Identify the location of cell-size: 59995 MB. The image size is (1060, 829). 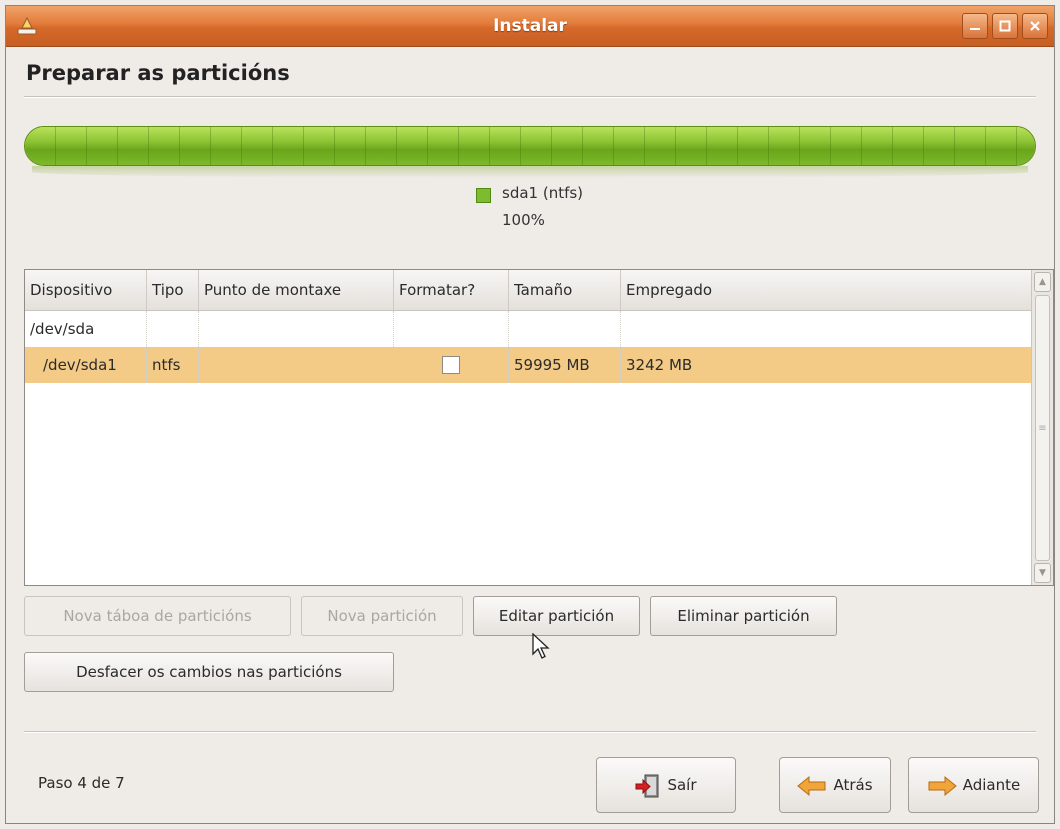
(565, 365).